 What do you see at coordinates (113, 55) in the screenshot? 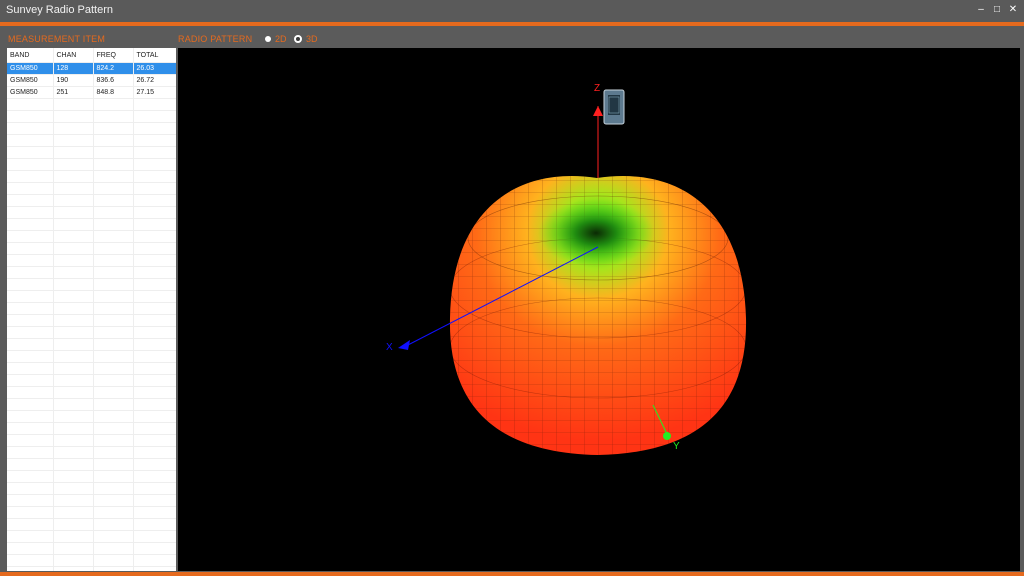
I see `col-freq: FREQ` at bounding box center [113, 55].